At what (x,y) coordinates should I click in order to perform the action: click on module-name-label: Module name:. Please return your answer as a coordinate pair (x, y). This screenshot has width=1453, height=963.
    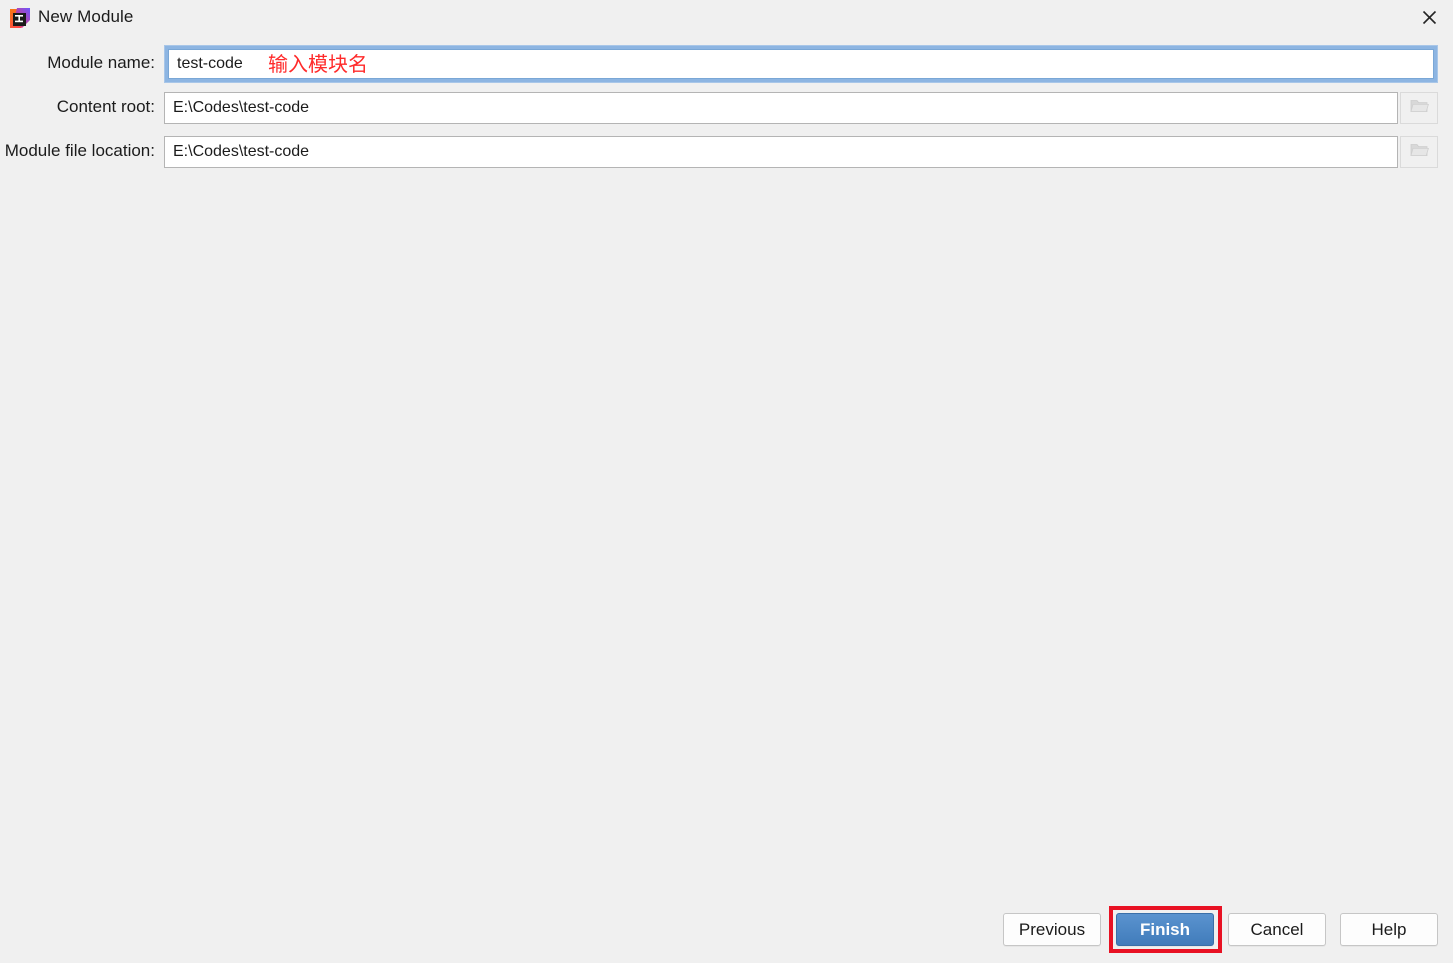
    Looking at the image, I should click on (101, 62).